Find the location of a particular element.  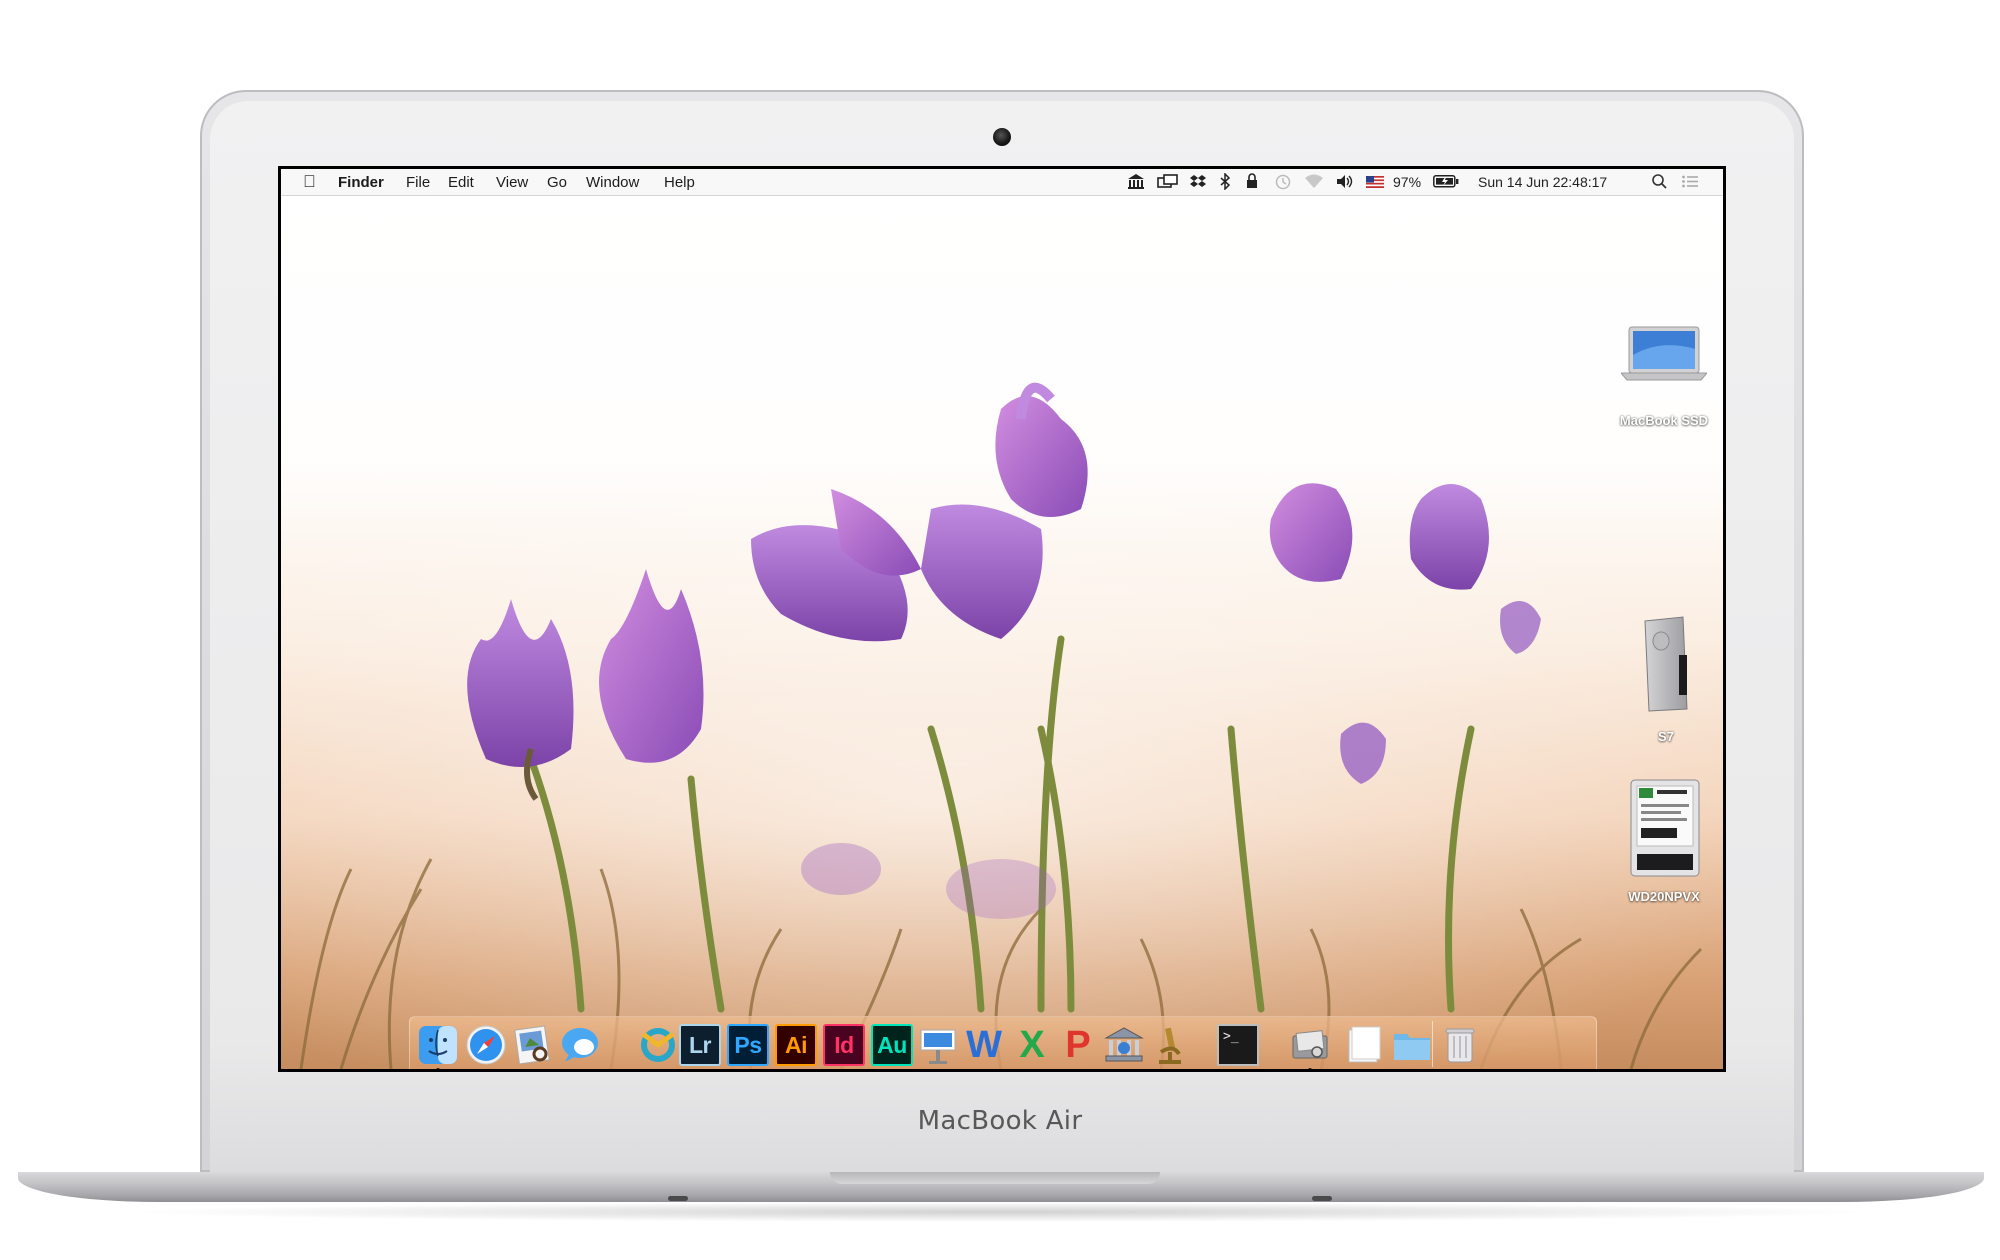

keynote-icon is located at coordinates (938, 1045).